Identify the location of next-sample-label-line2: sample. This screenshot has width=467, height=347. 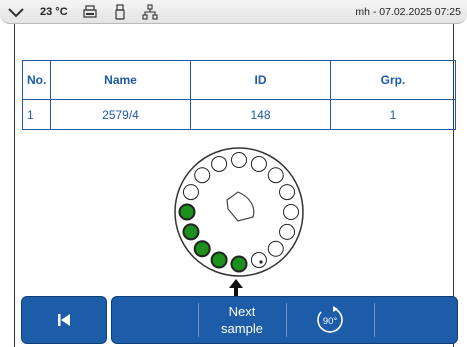
(242, 328).